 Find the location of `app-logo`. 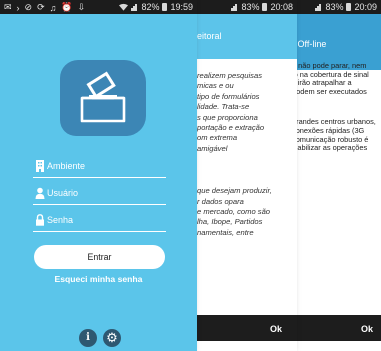

app-logo is located at coordinates (103, 98).